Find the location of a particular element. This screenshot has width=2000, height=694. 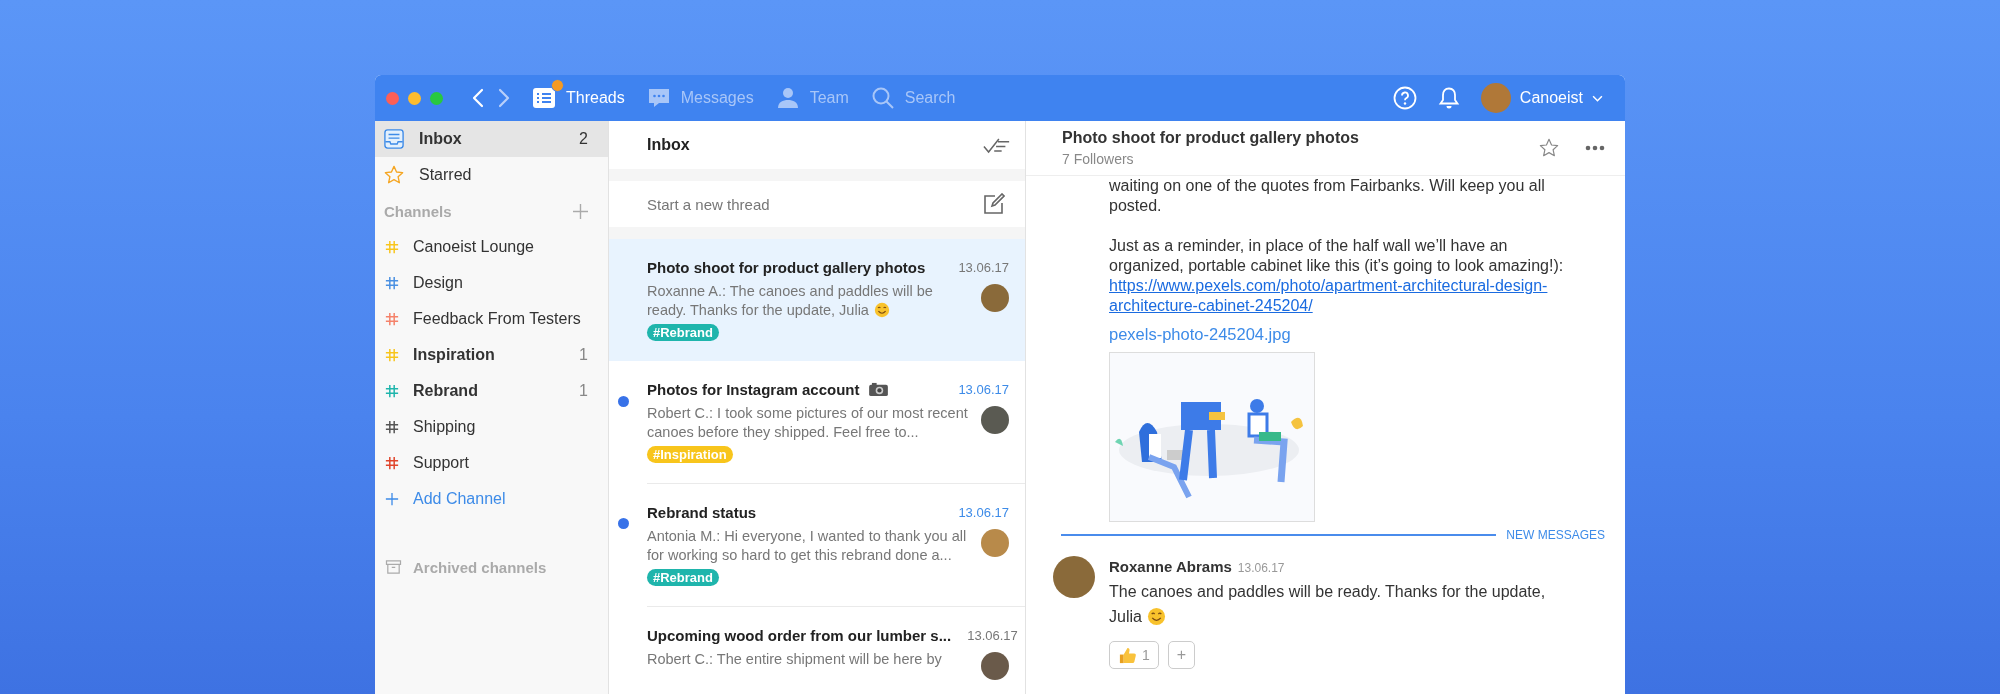

channel-item: Inspiration 1 is located at coordinates (491, 355).